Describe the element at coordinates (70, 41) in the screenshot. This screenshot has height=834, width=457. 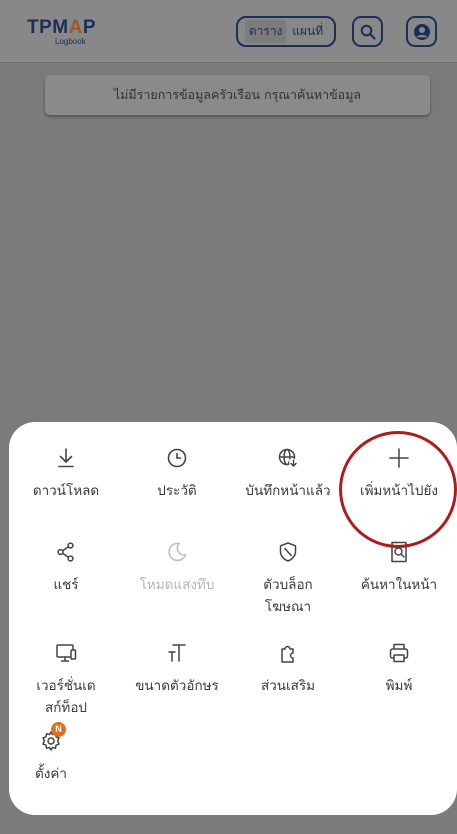
I see `logo-subtitle: Logbook` at that location.